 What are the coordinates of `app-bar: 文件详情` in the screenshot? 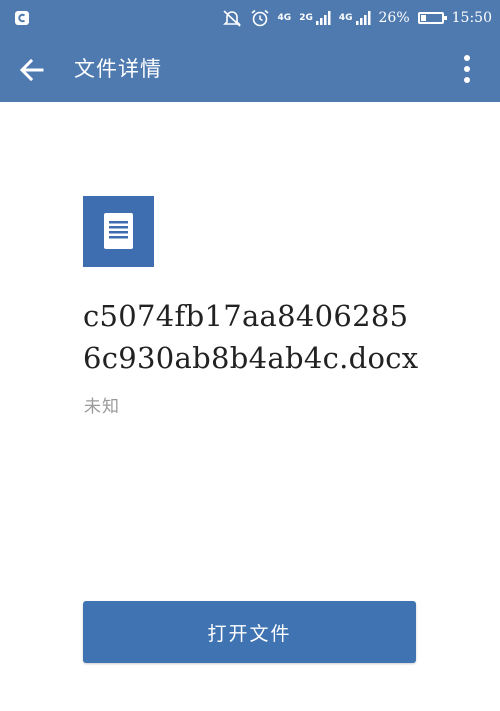 It's located at (250, 69).